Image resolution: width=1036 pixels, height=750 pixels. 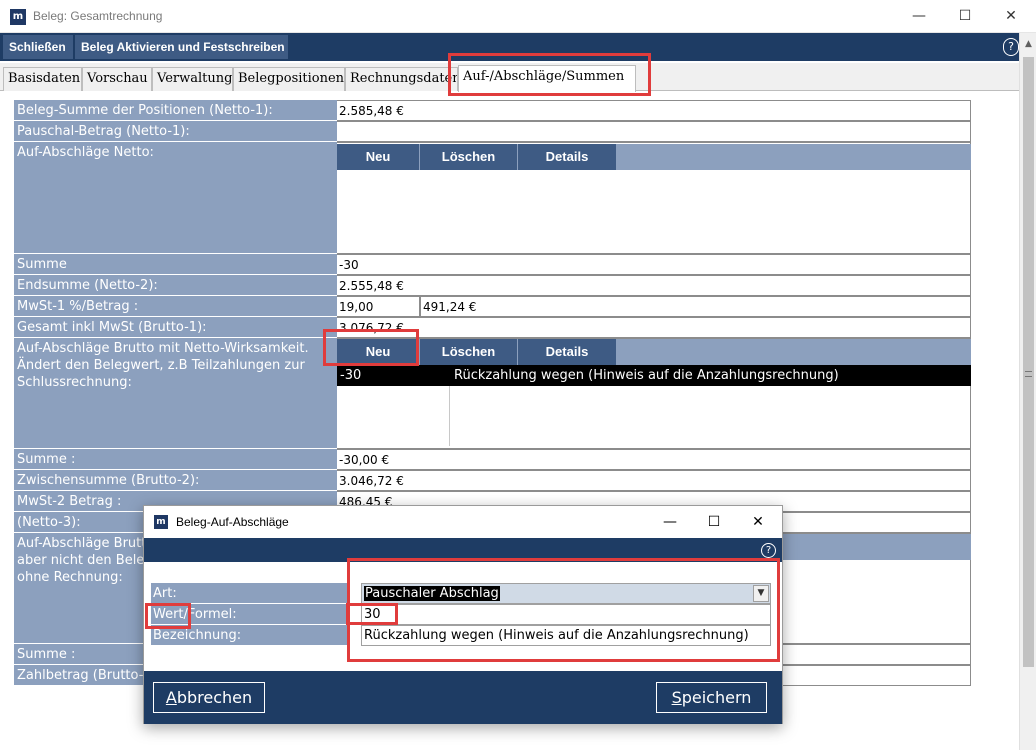 What do you see at coordinates (192, 79) in the screenshot?
I see `tab-verwaltung: Verwaltung` at bounding box center [192, 79].